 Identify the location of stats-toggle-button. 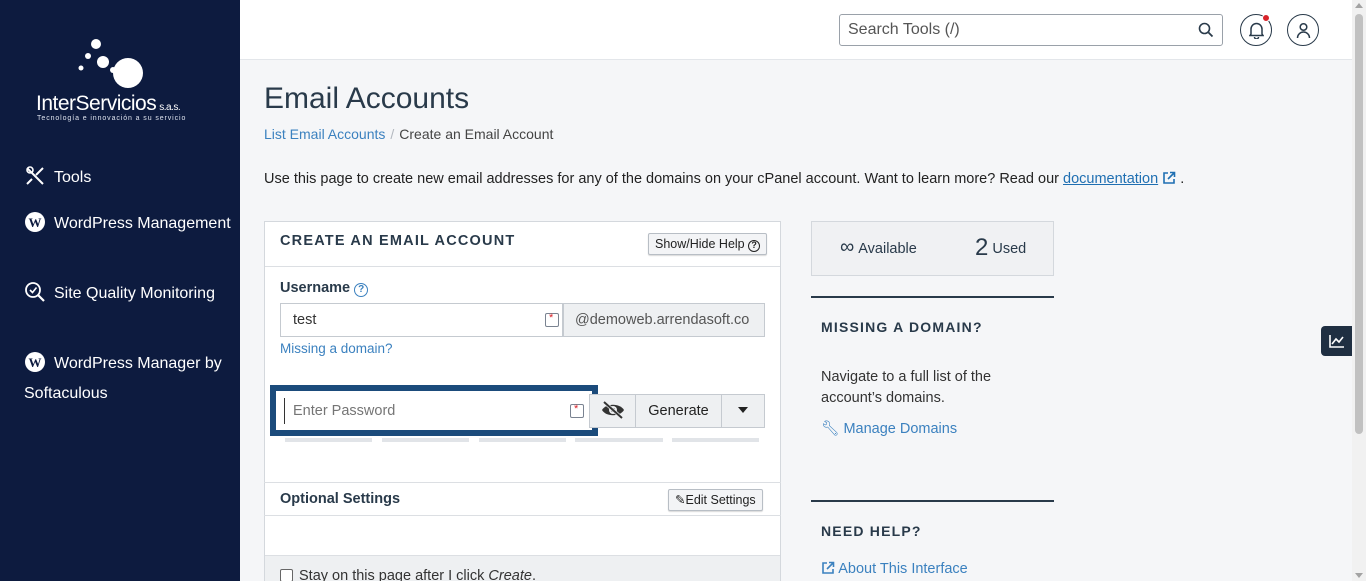
(1336, 341).